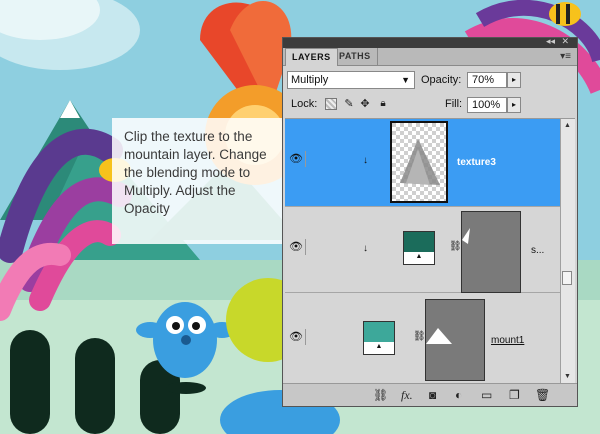 The height and width of the screenshot is (434, 600). What do you see at coordinates (331, 104) in the screenshot?
I see `lock-transparency-icon` at bounding box center [331, 104].